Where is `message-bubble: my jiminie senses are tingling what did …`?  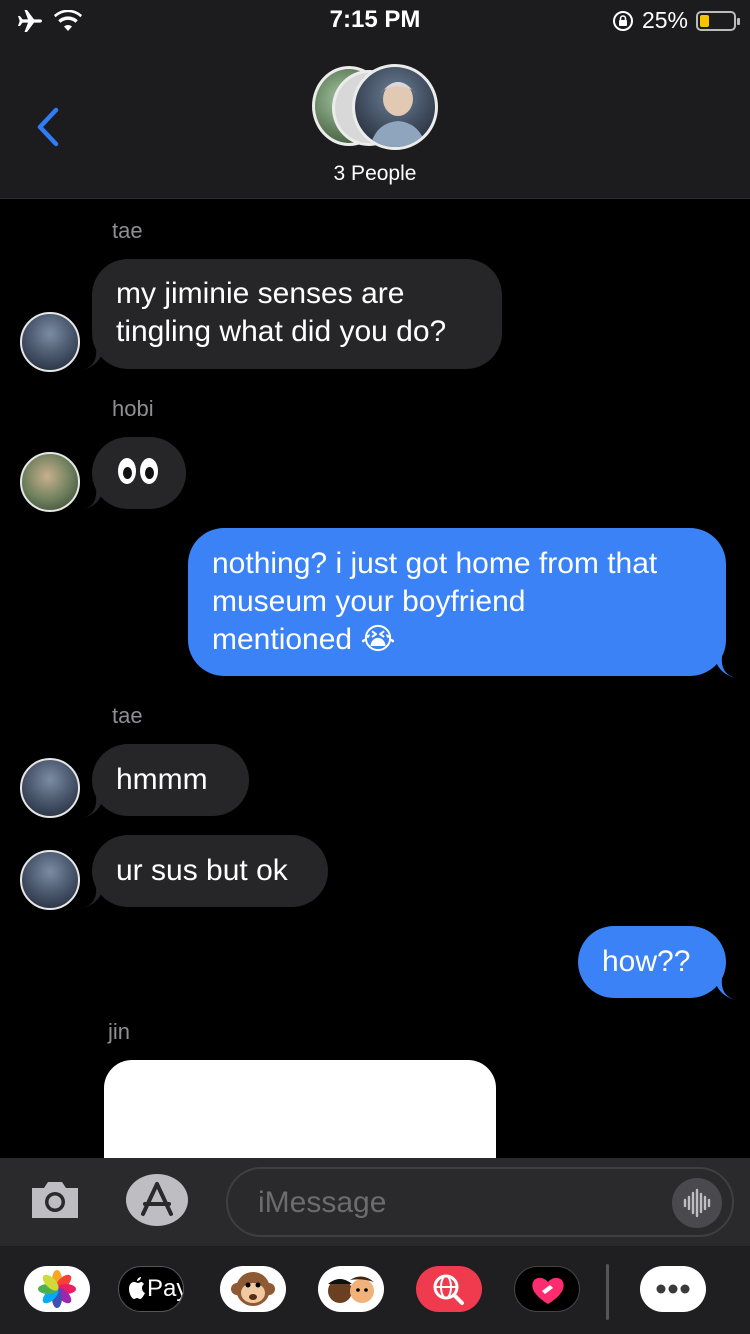 message-bubble: my jiminie senses are tingling what did … is located at coordinates (297, 314).